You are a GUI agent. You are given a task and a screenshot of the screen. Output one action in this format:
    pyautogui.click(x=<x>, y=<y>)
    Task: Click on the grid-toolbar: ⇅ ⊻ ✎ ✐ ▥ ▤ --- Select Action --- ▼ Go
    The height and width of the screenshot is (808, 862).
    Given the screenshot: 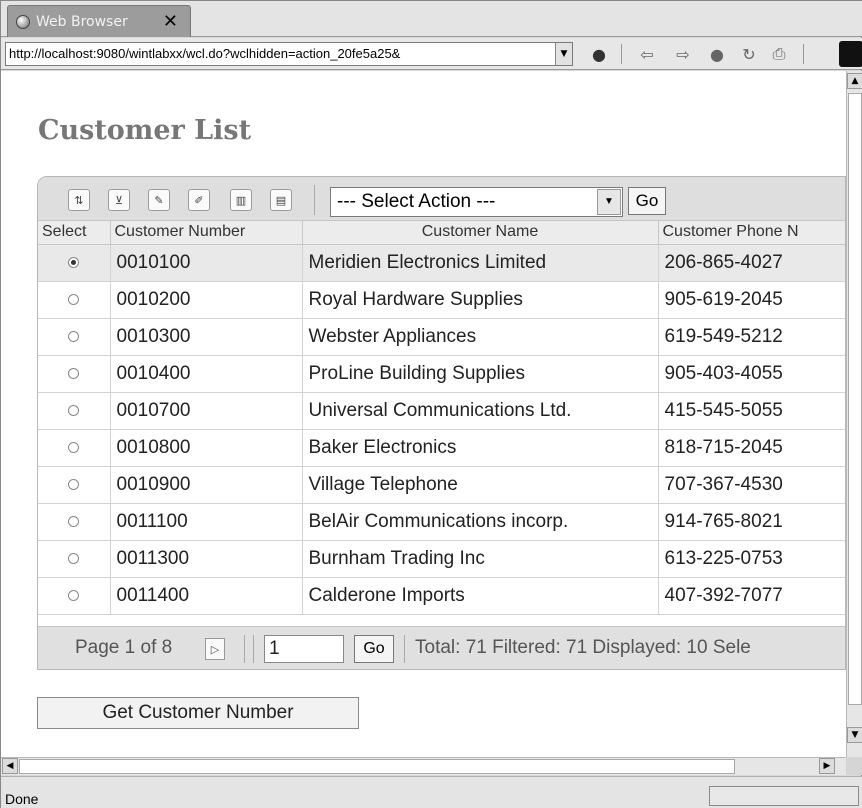 What is the action you would take?
    pyautogui.click(x=441, y=199)
    